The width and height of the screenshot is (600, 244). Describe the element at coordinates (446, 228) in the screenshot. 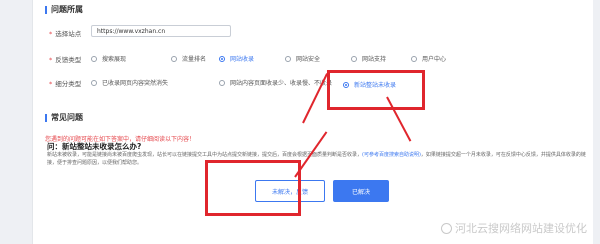

I see `watermark-logo-icon` at that location.